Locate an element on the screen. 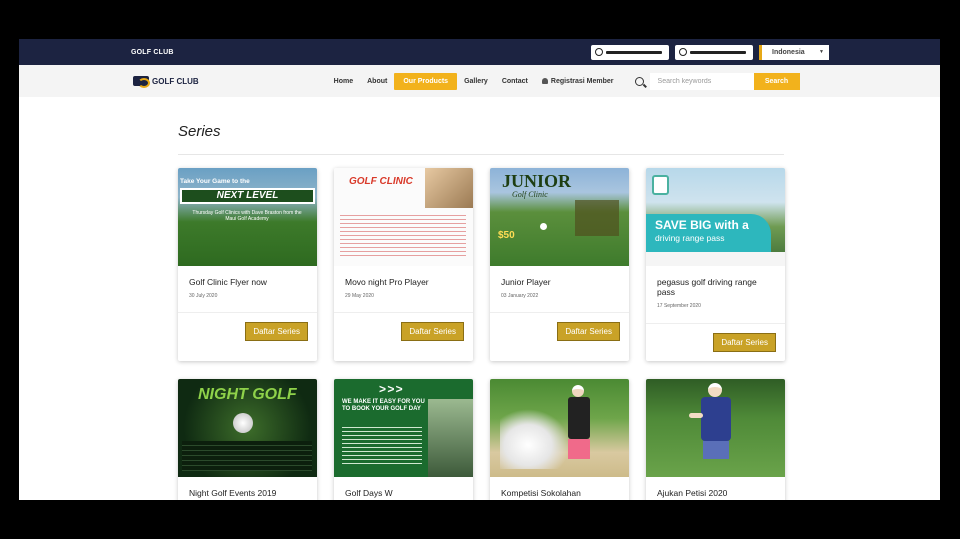 This screenshot has width=960, height=539. card-thumbnail: GOLF CLINIC is located at coordinates (403, 217).